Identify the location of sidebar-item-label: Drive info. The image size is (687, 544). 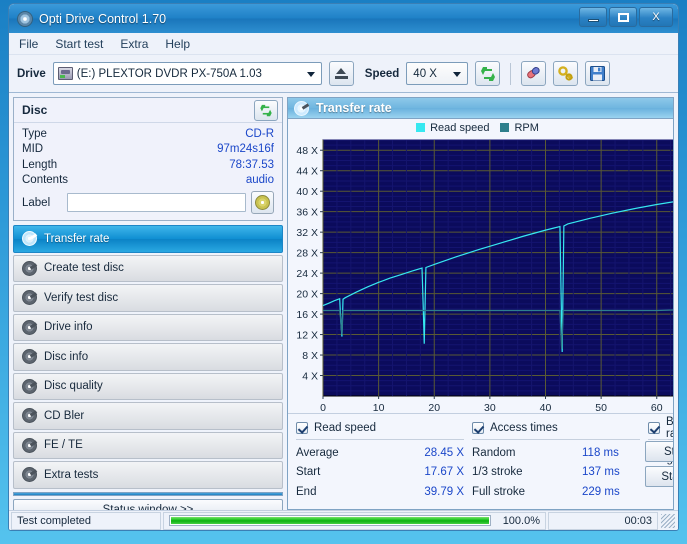
(68, 327).